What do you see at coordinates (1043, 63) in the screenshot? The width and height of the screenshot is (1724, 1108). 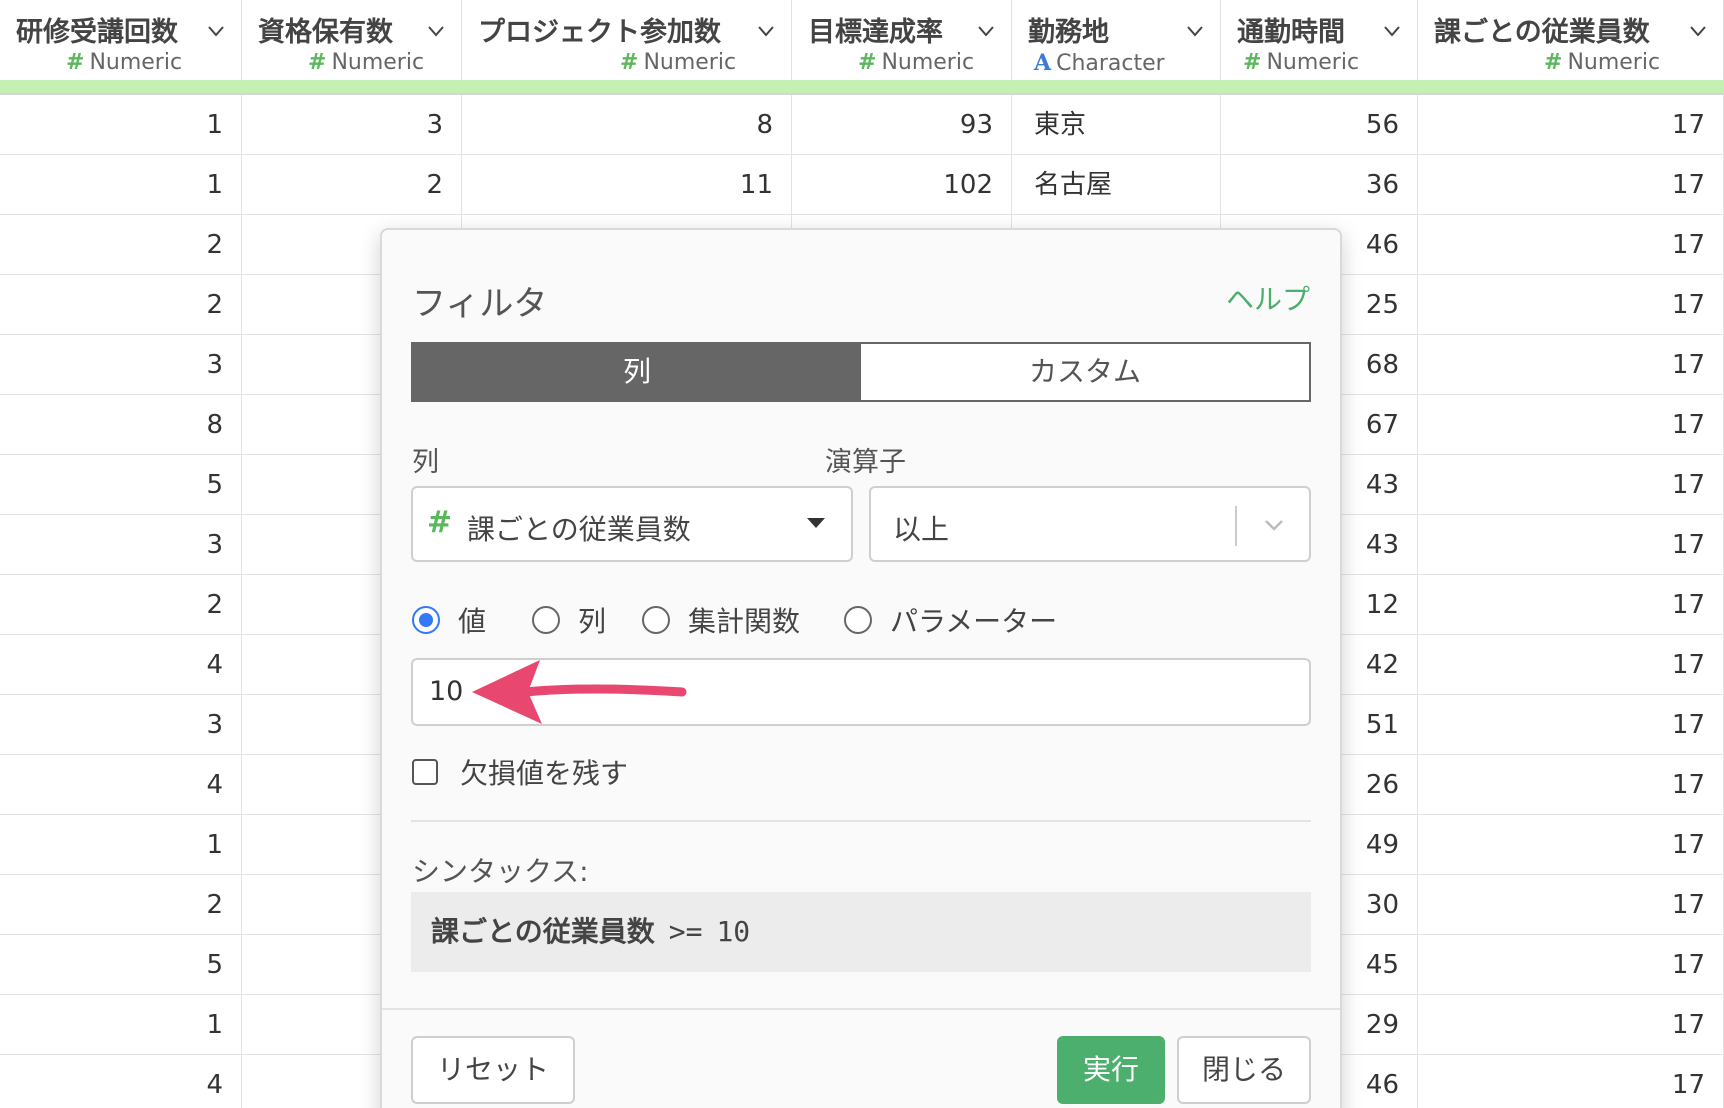 I see `character-icon: A` at bounding box center [1043, 63].